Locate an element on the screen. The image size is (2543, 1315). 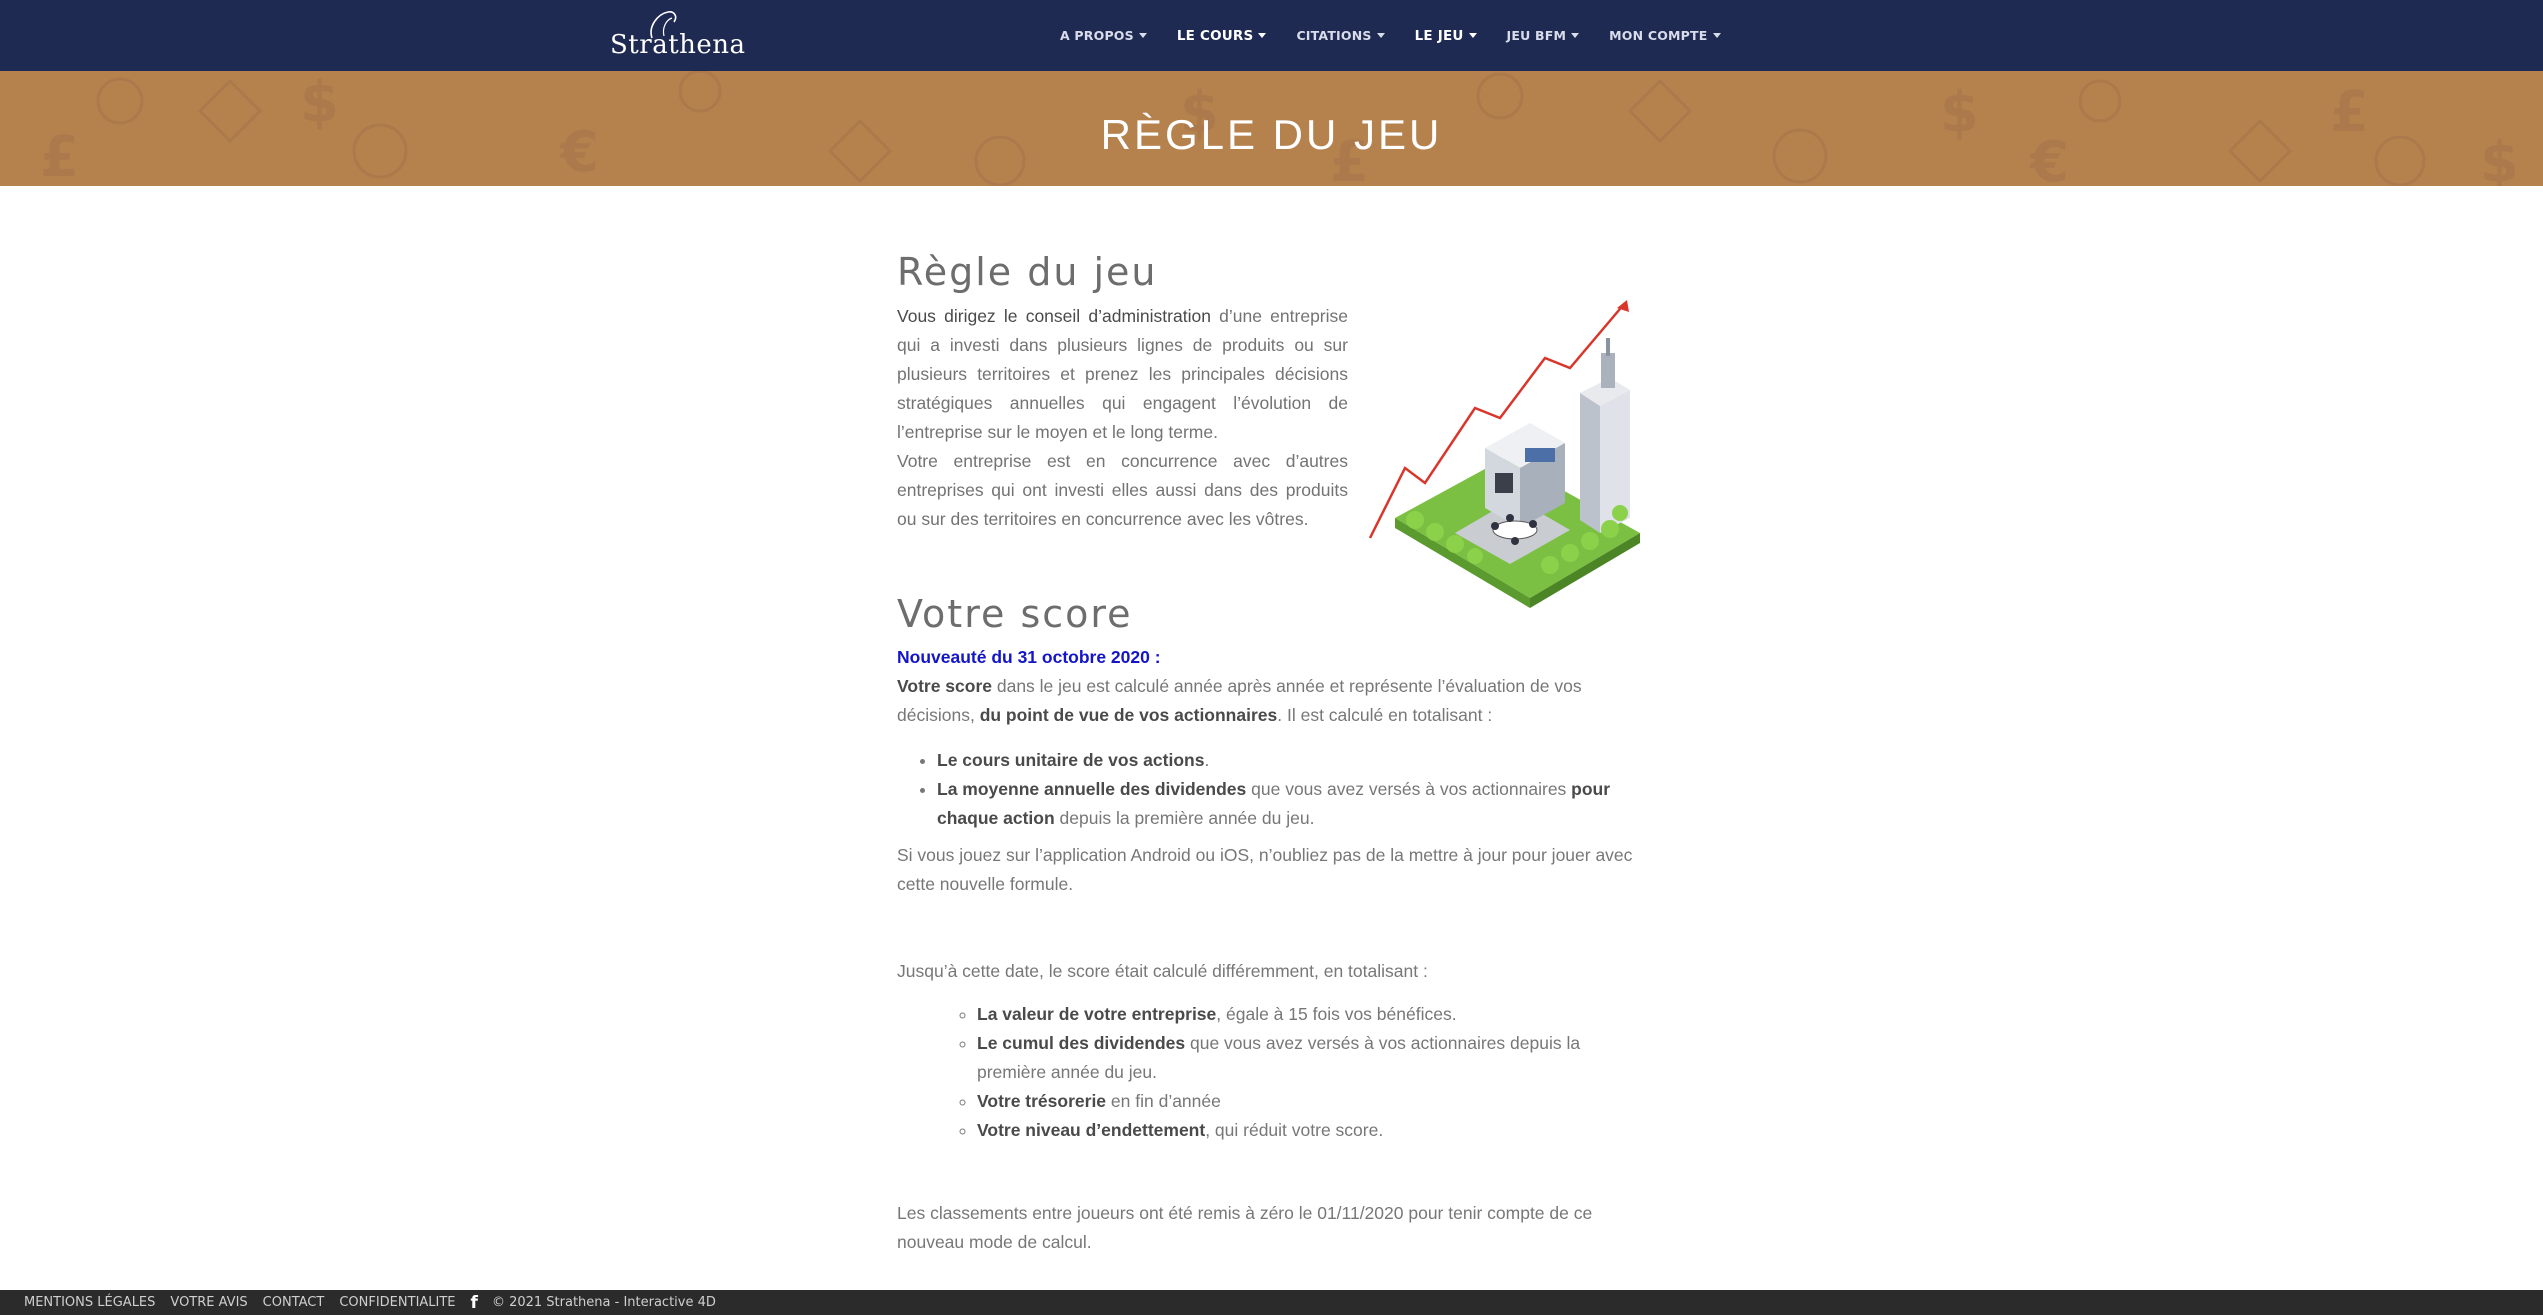
facebook-icon: f is located at coordinates (474, 1303).